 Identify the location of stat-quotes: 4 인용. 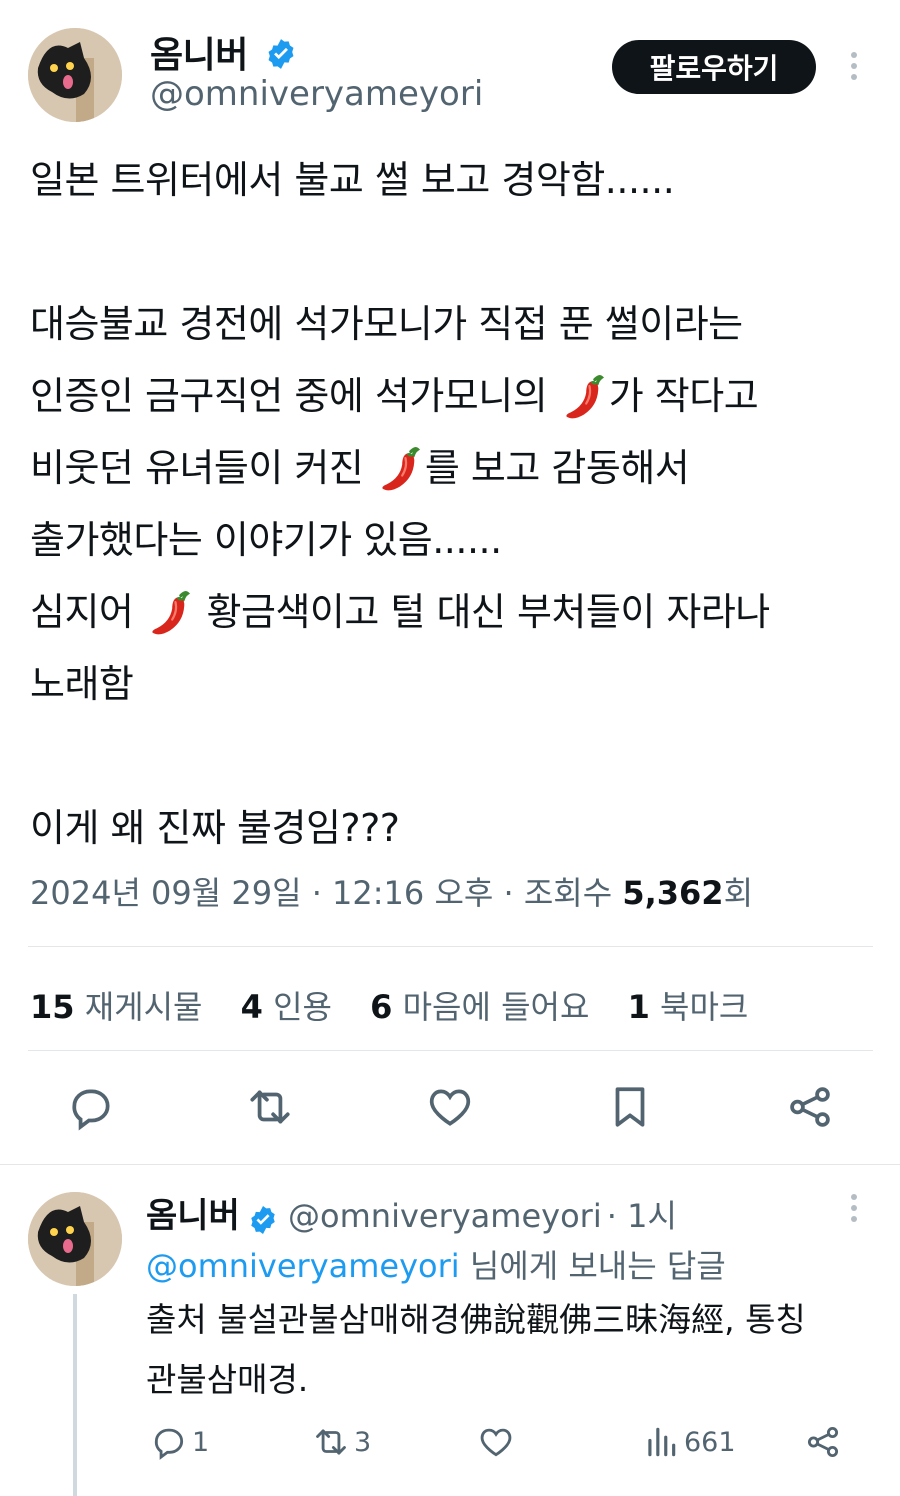
(286, 1007).